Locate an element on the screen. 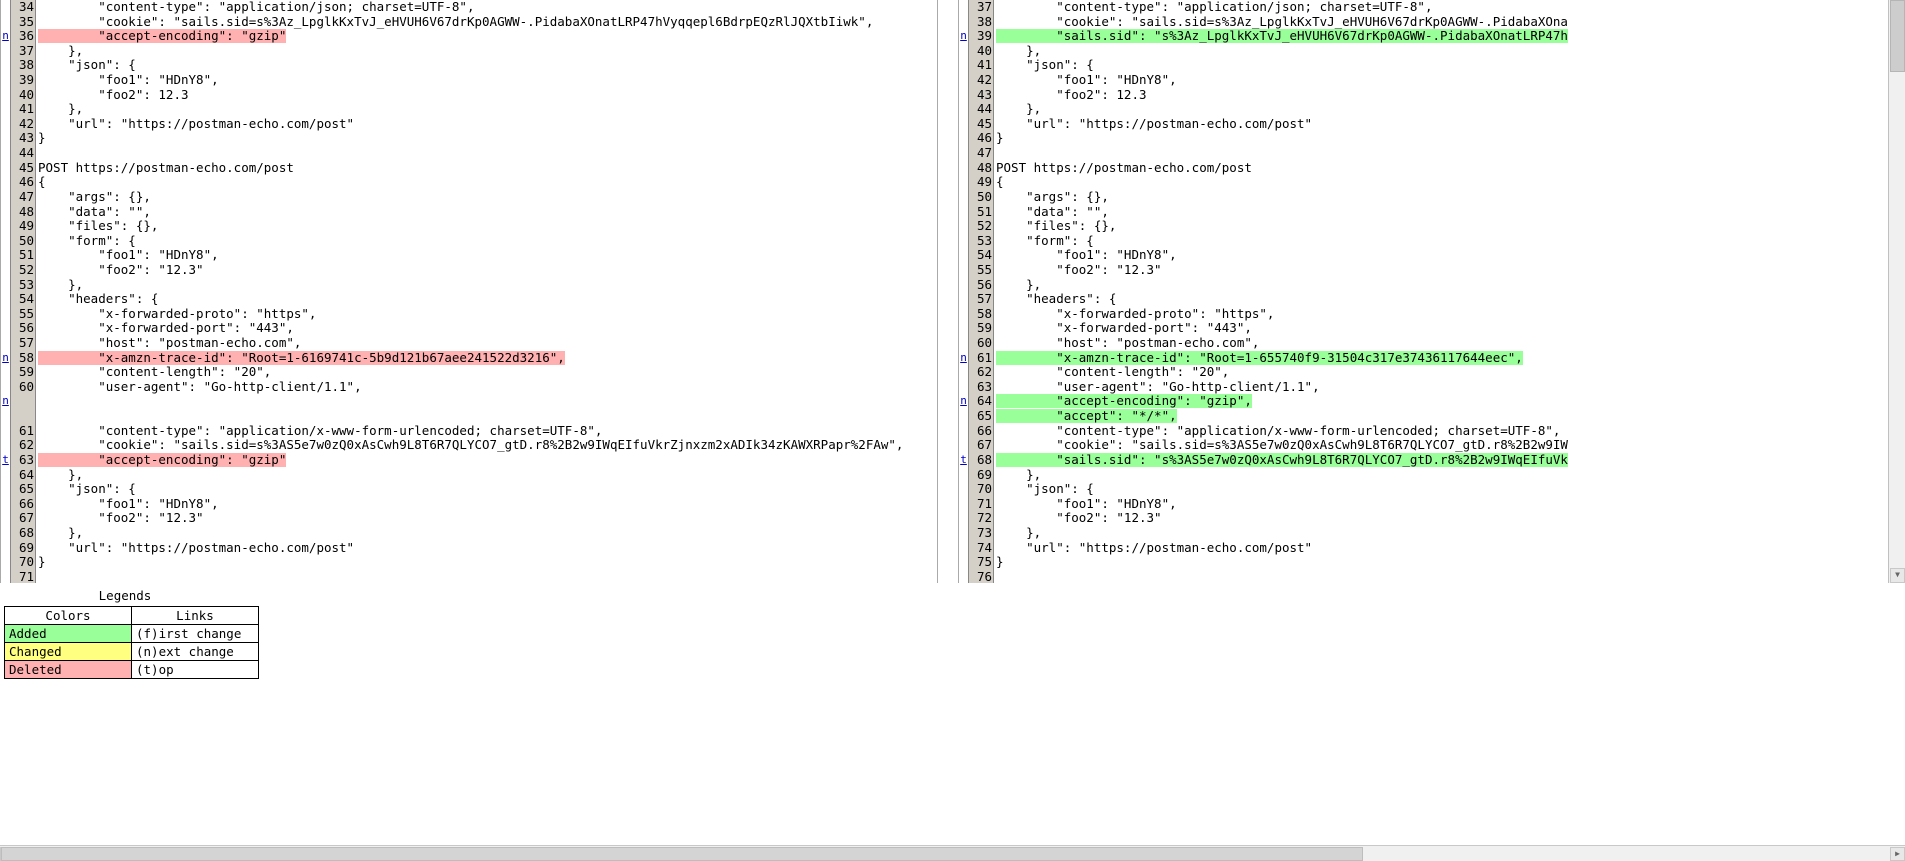  line-number: 58 is located at coordinates (23, 358).